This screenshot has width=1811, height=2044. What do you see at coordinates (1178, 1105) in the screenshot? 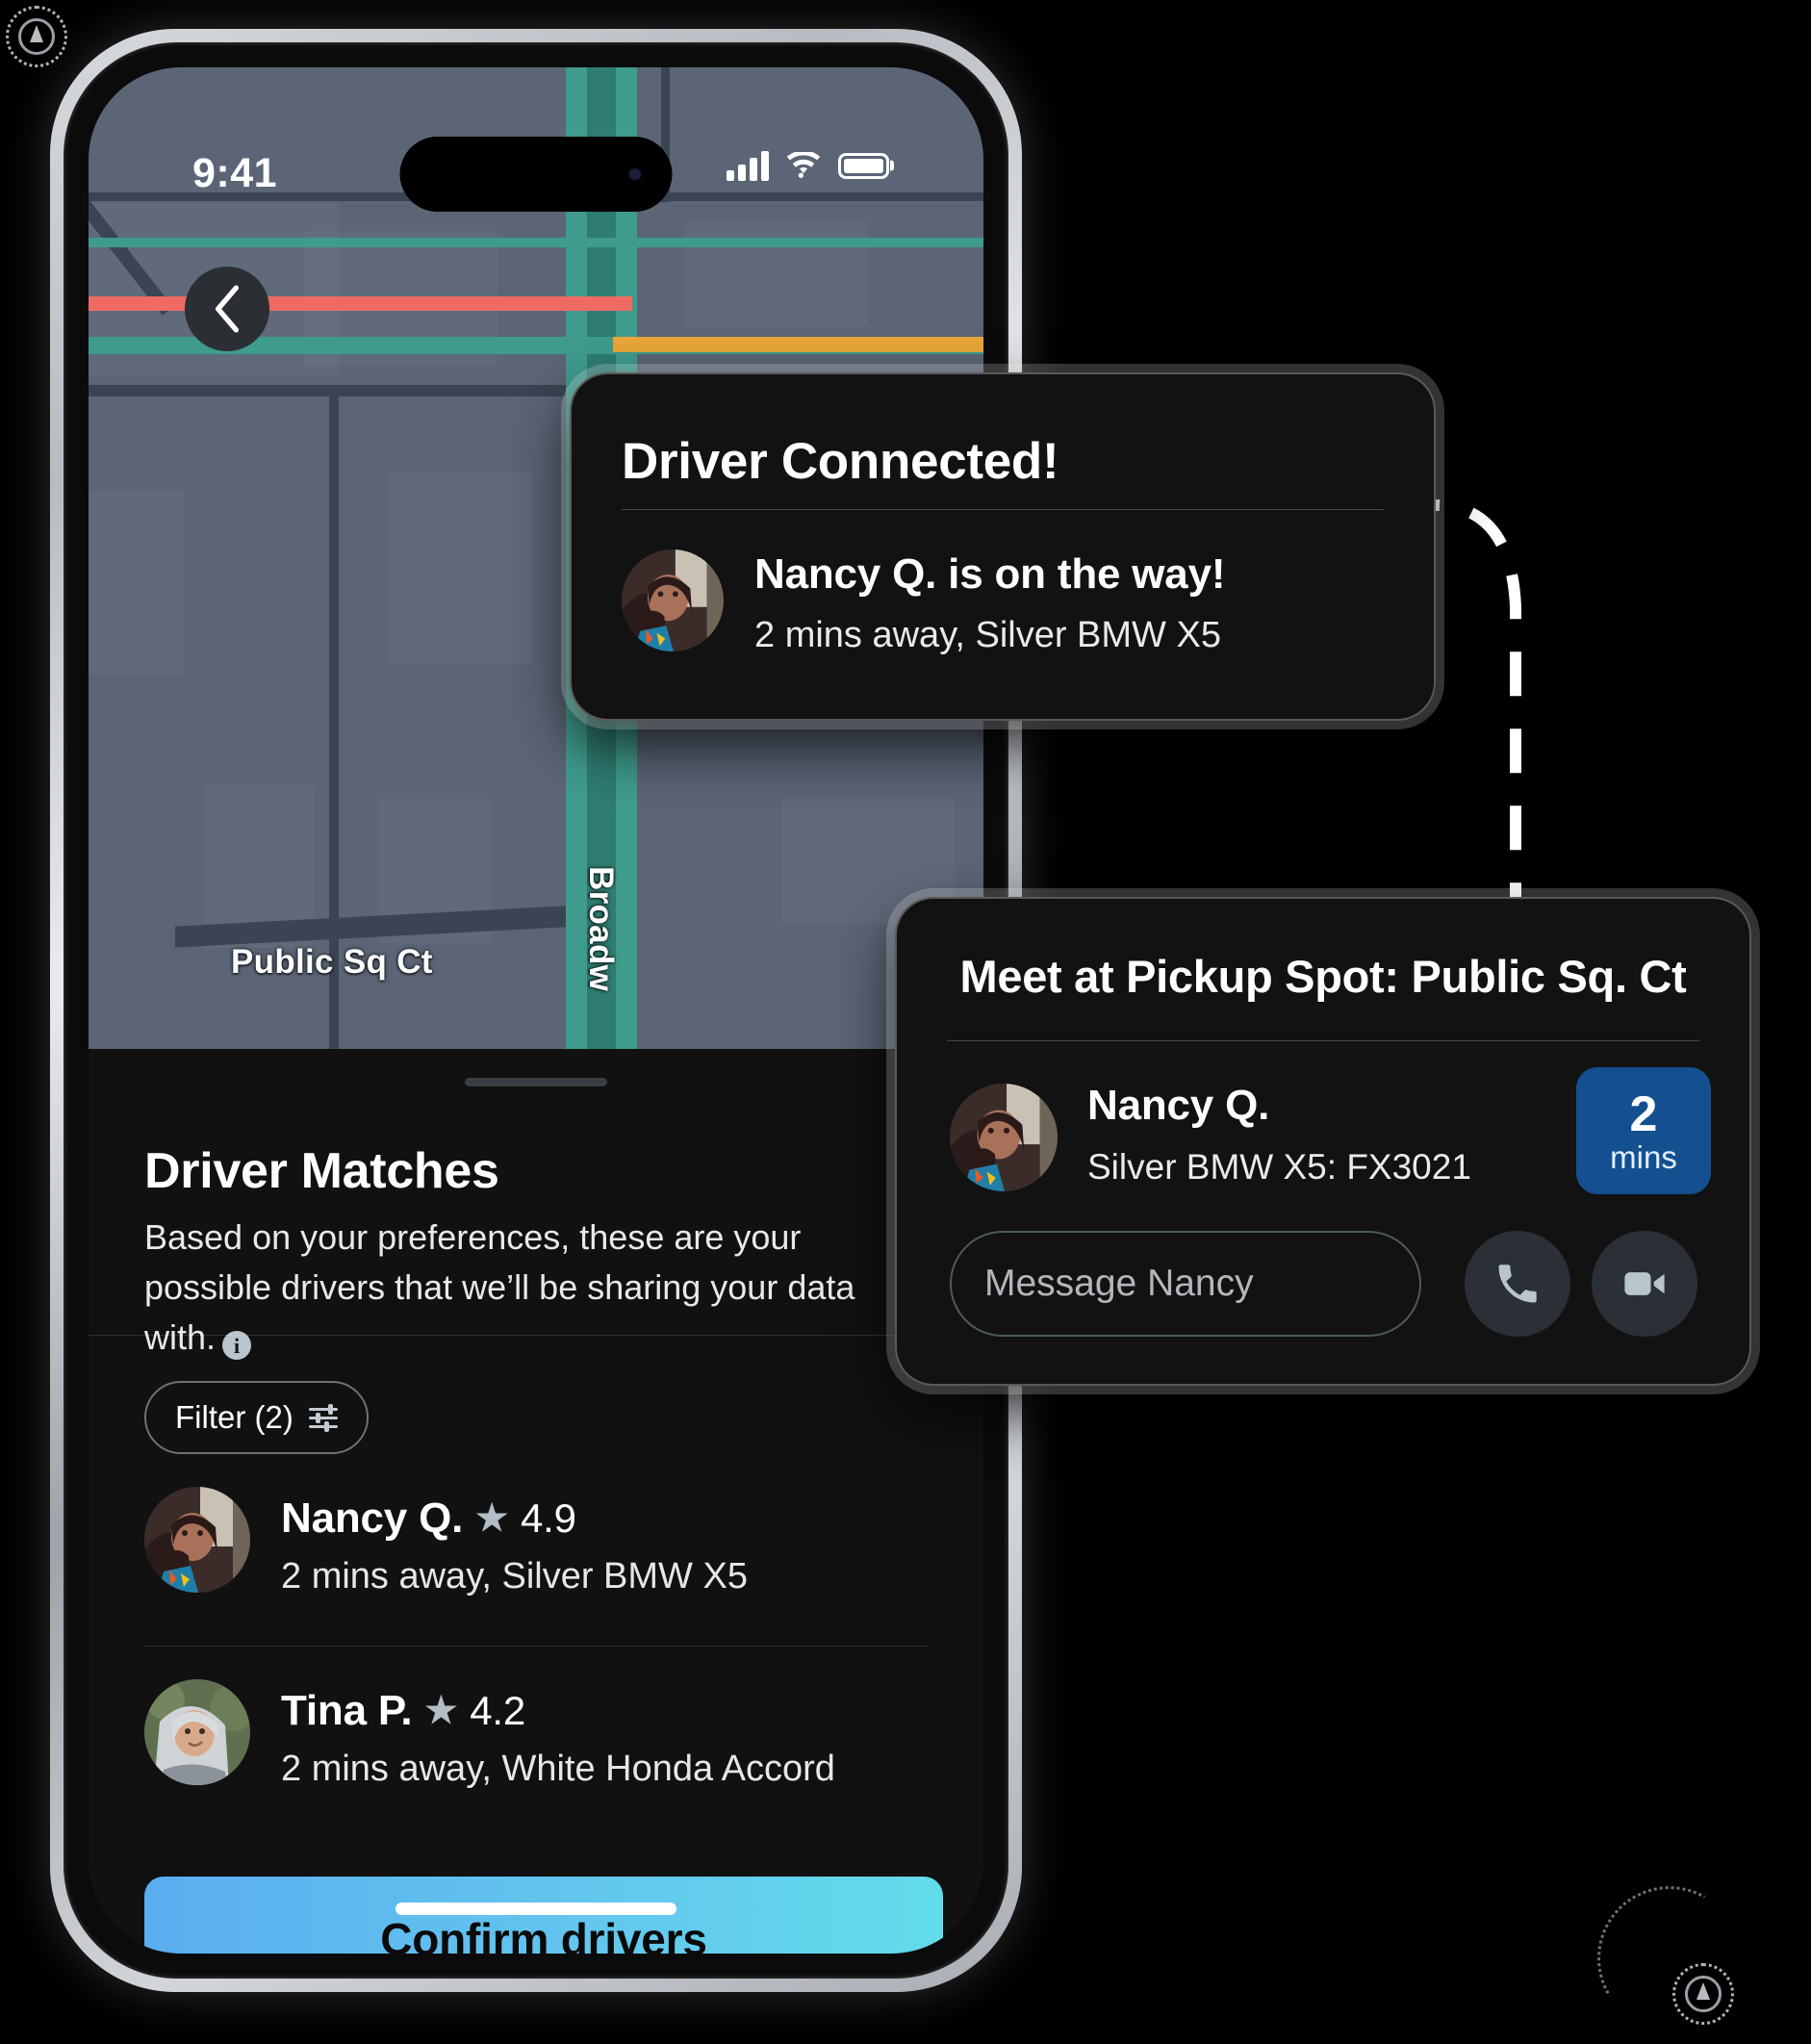
I see `pickup-driver-name: Nancy Q.` at bounding box center [1178, 1105].